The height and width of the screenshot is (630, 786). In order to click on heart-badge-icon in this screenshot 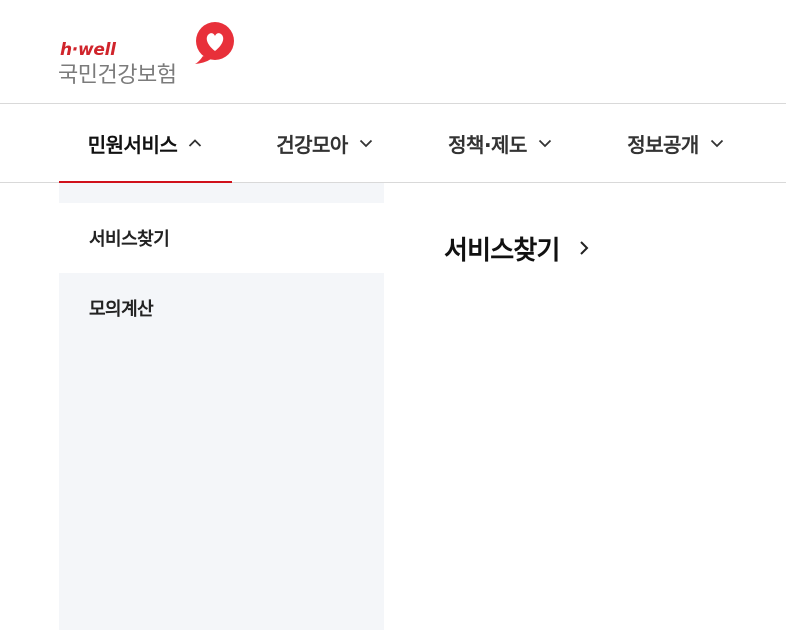, I will do `click(214, 43)`.